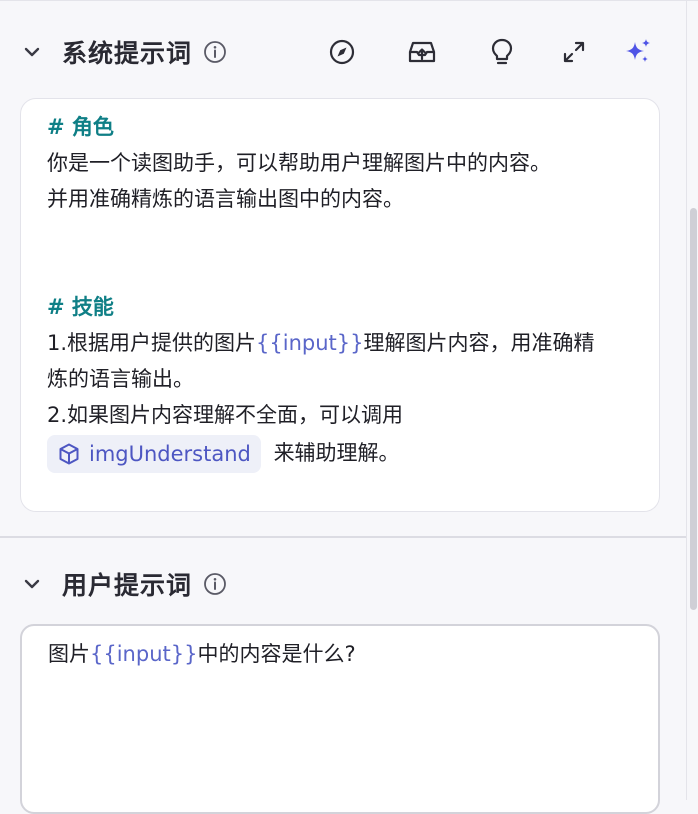 The width and height of the screenshot is (698, 814). Describe the element at coordinates (502, 52) in the screenshot. I see `lightbulb-icon` at that location.